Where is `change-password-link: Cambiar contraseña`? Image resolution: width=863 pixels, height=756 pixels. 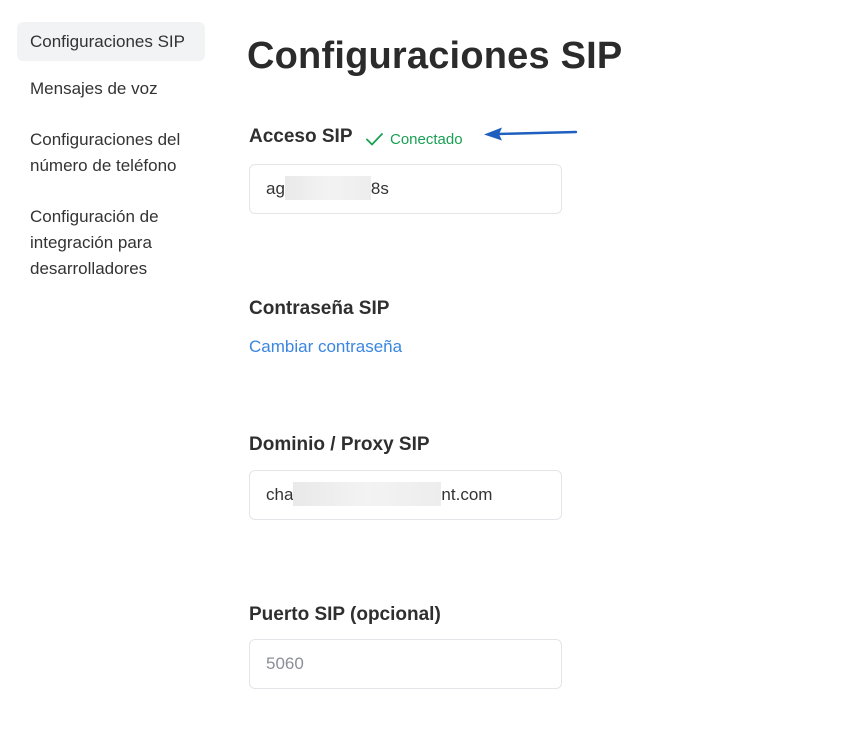 change-password-link: Cambiar contraseña is located at coordinates (325, 347).